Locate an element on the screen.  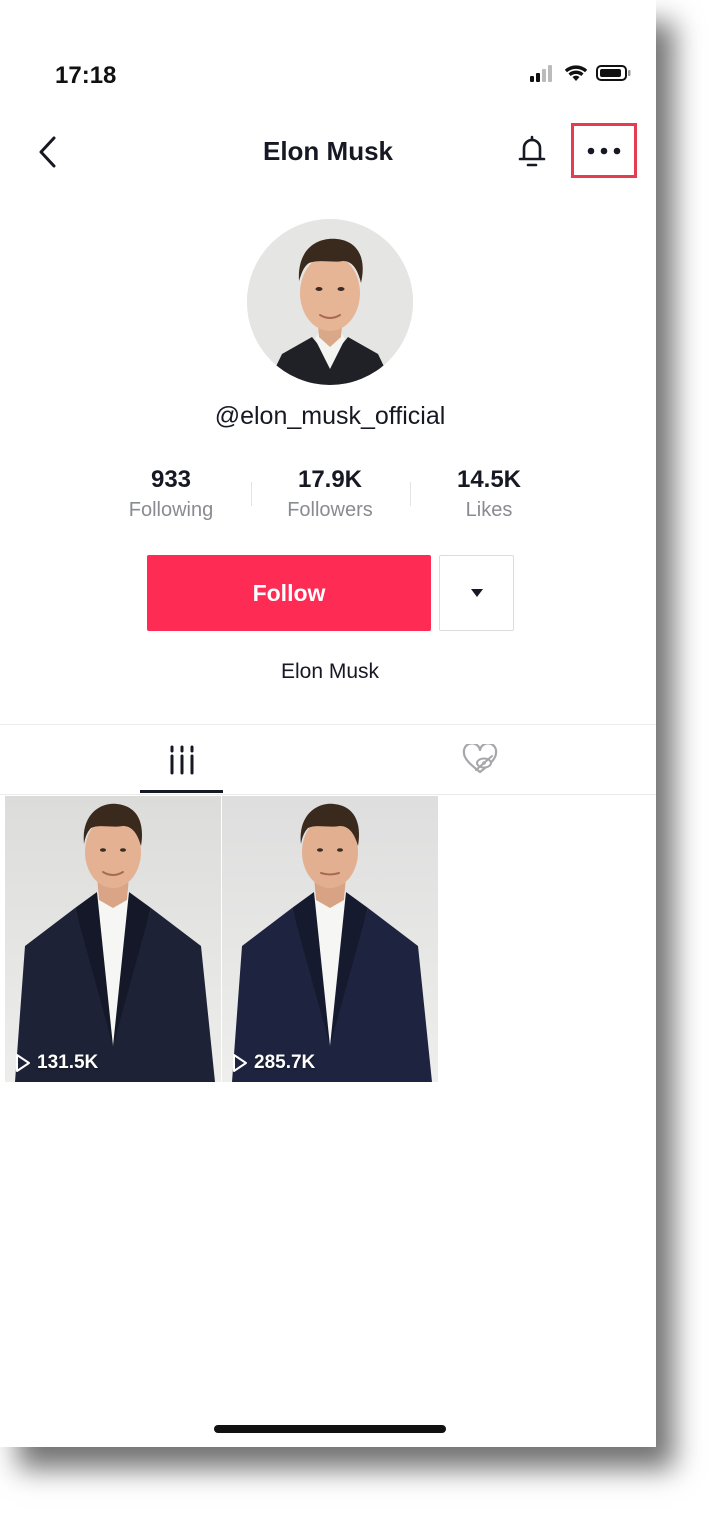
video-thumbnail: 131.5K is located at coordinates (113, 939).